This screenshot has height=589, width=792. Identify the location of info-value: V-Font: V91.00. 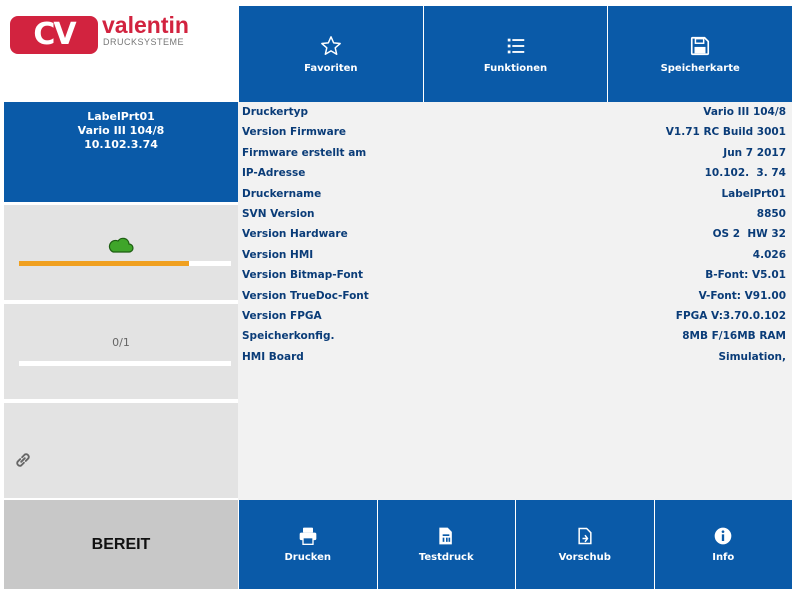
(742, 295).